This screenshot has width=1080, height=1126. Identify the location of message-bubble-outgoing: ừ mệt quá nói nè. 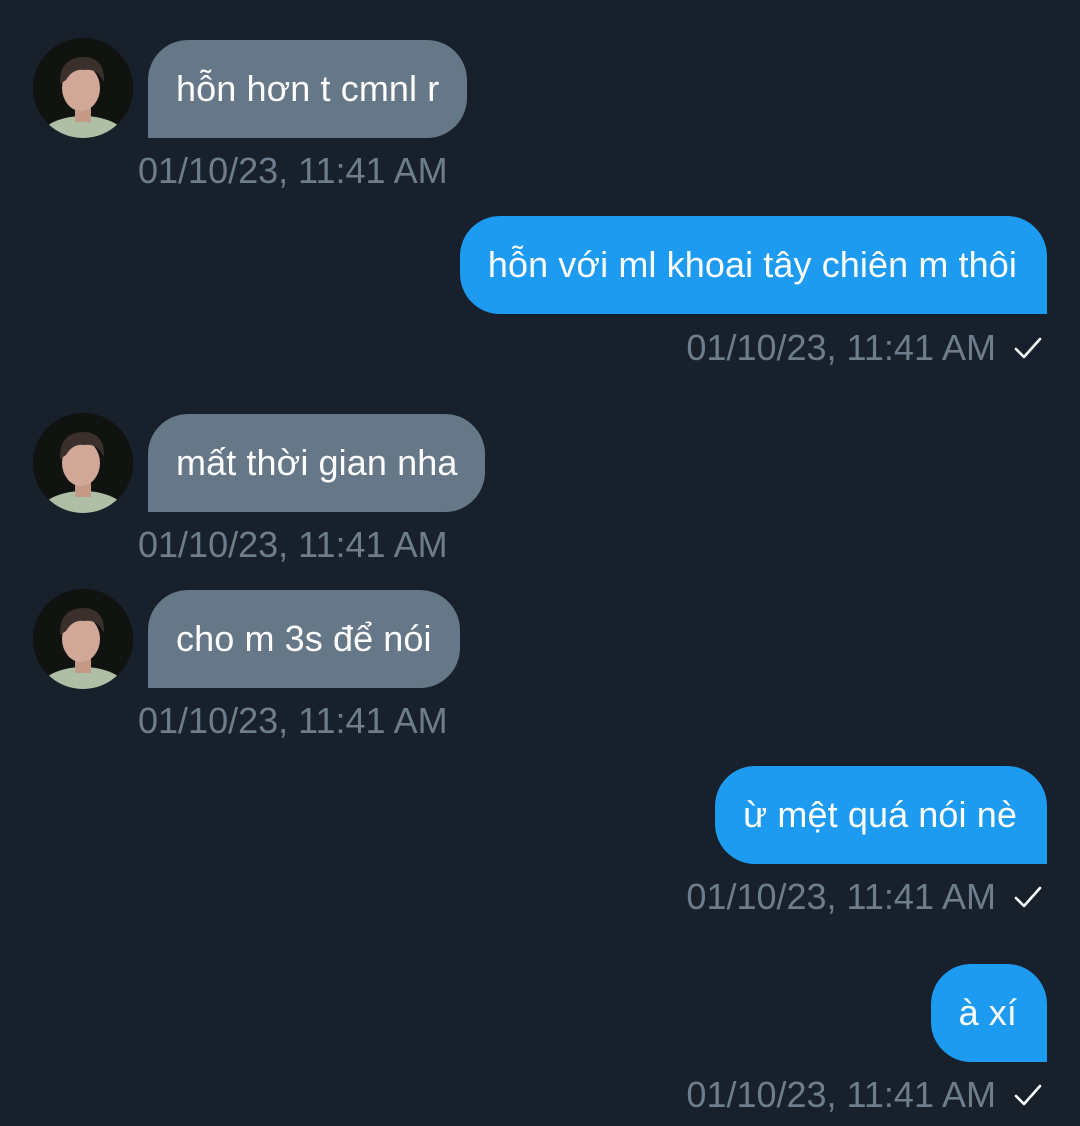
(881, 815).